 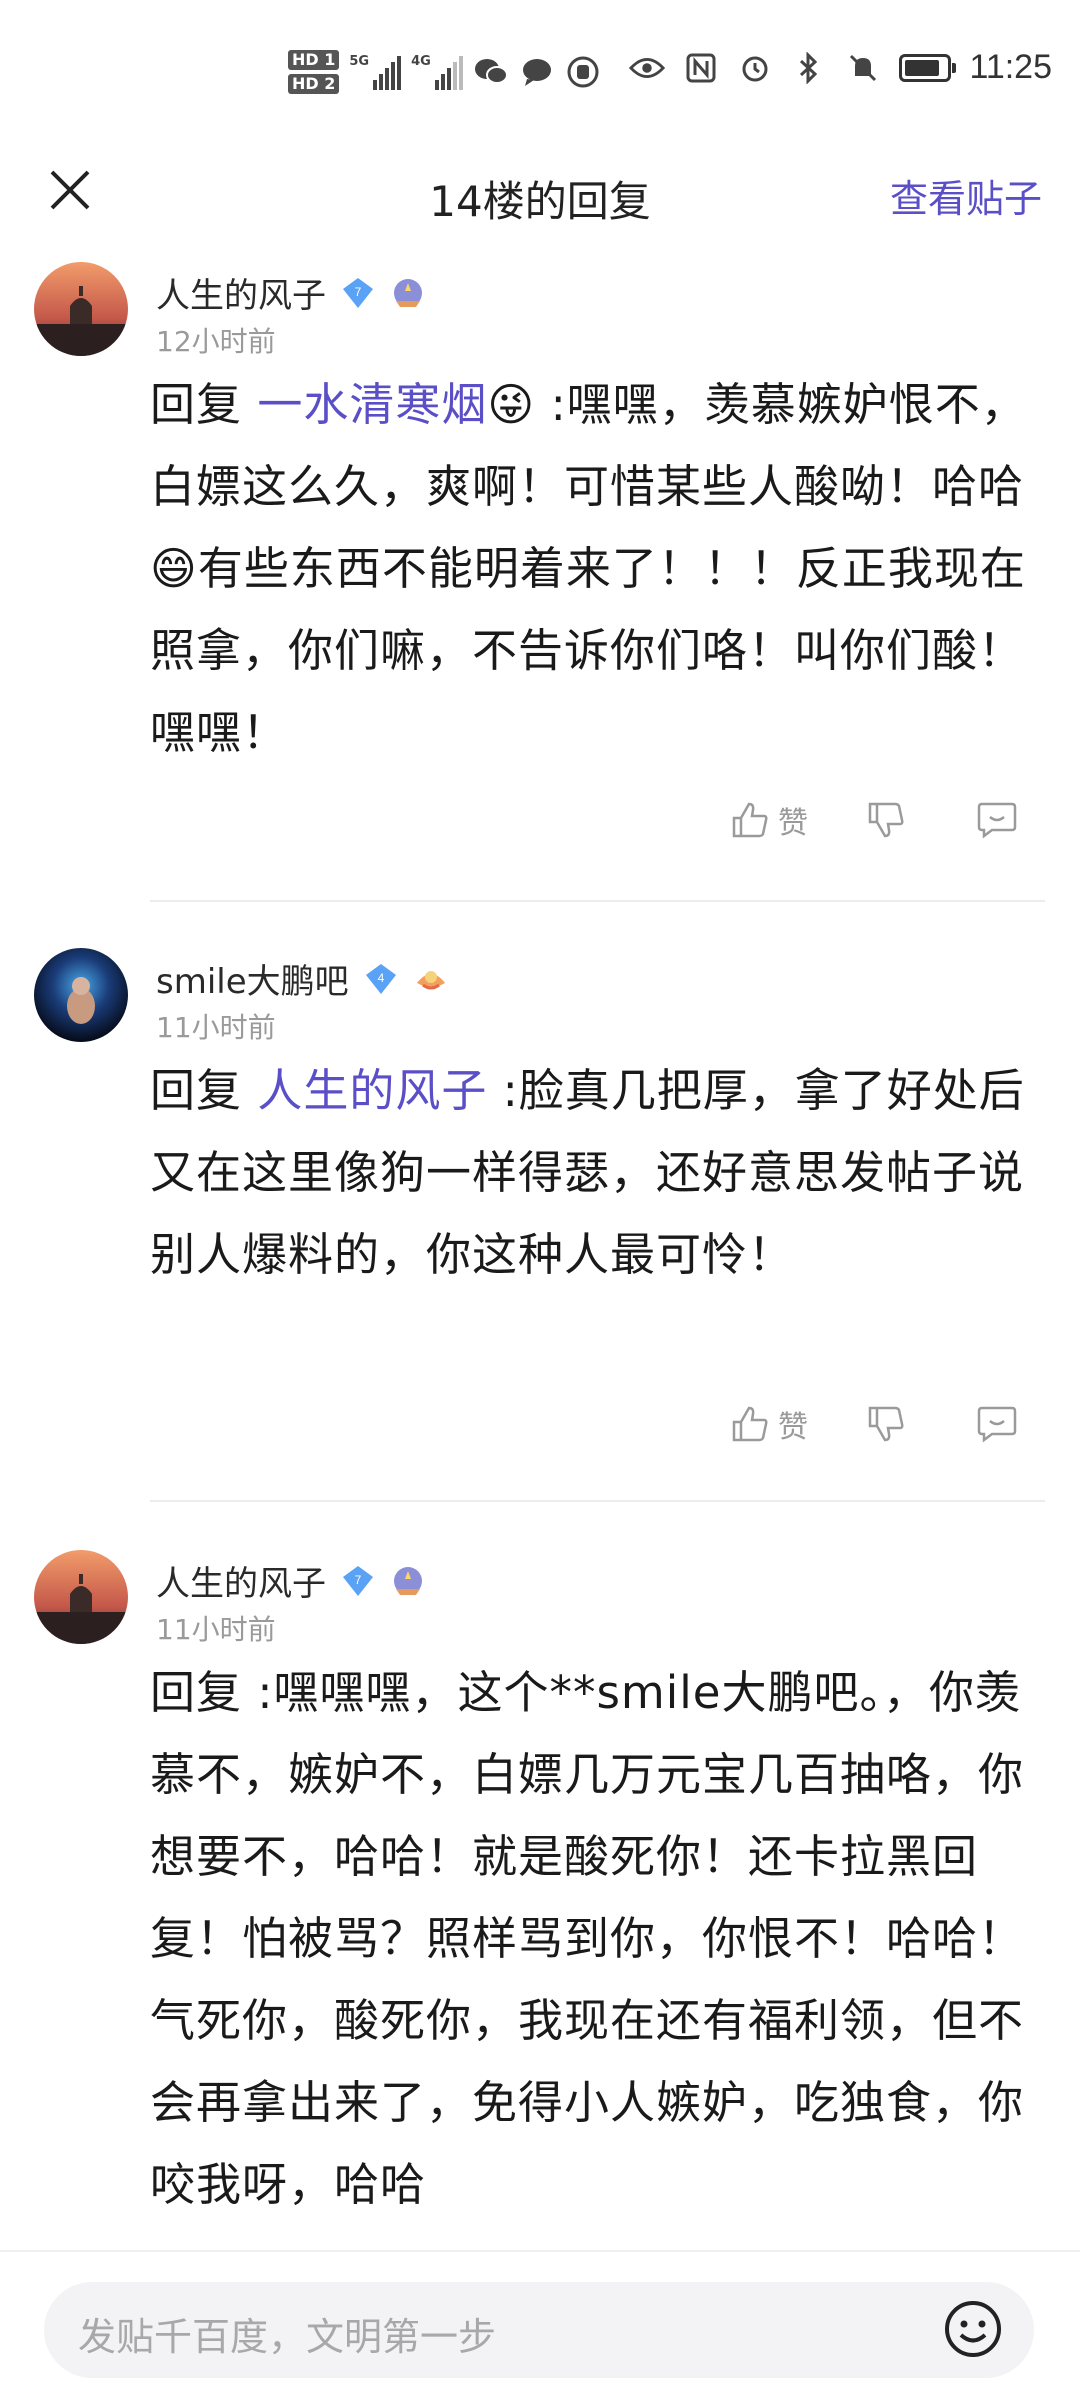 I want to click on reply-bar: 发贴千百度，文明第一步, so click(x=540, y=2326).